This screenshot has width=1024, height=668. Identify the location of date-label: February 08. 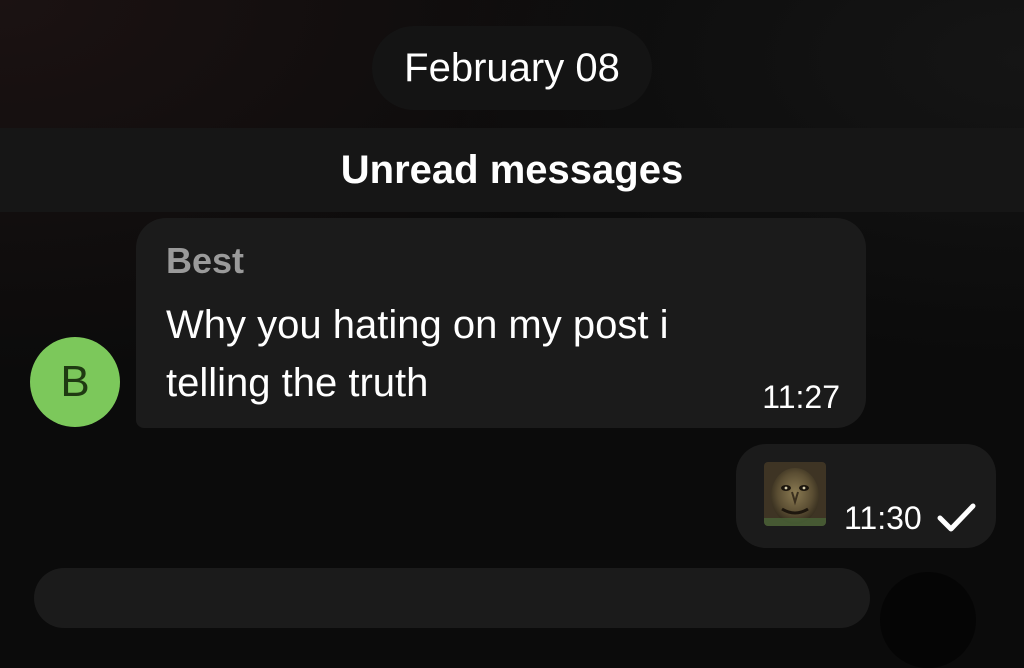
(512, 67).